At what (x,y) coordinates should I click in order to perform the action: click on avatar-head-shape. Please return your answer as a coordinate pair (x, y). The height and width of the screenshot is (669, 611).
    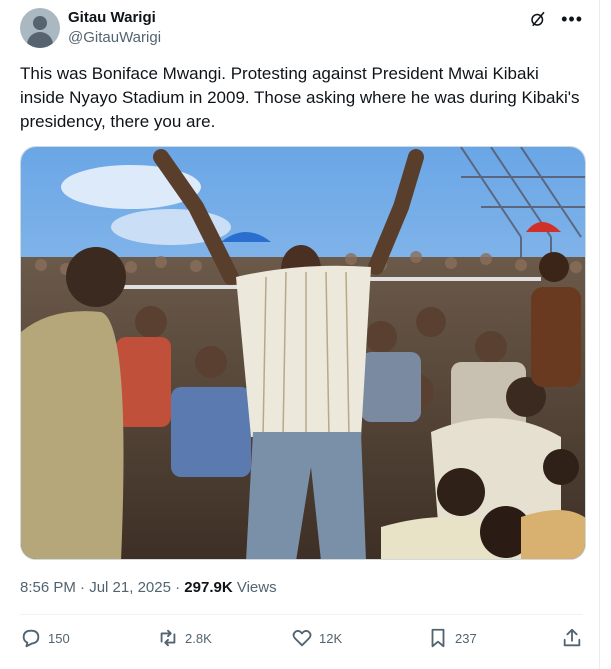
    Looking at the image, I should click on (40, 23).